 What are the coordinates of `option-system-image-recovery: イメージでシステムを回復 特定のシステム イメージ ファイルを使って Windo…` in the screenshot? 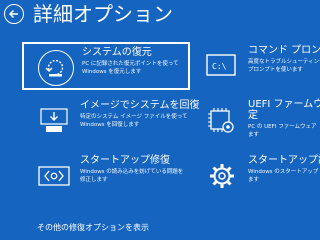 It's located at (111, 121).